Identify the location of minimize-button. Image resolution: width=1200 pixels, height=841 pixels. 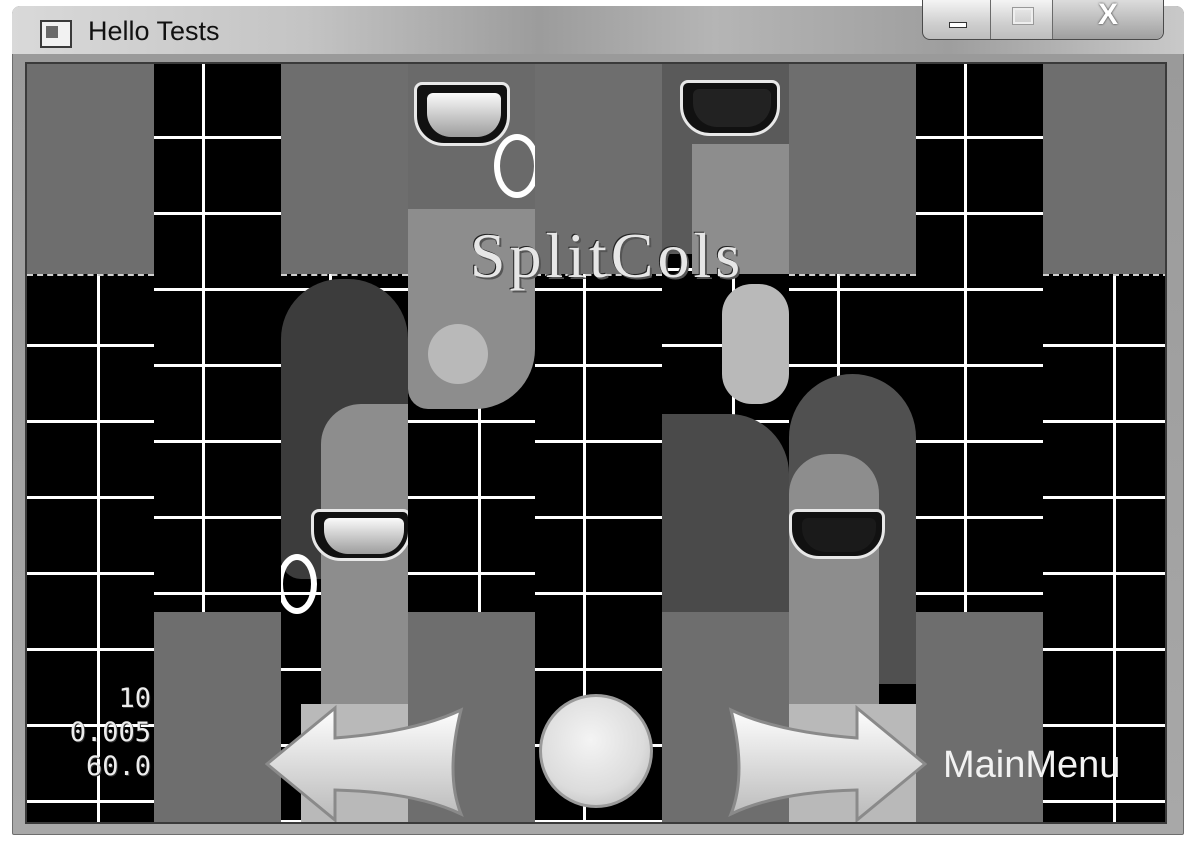
(957, 19).